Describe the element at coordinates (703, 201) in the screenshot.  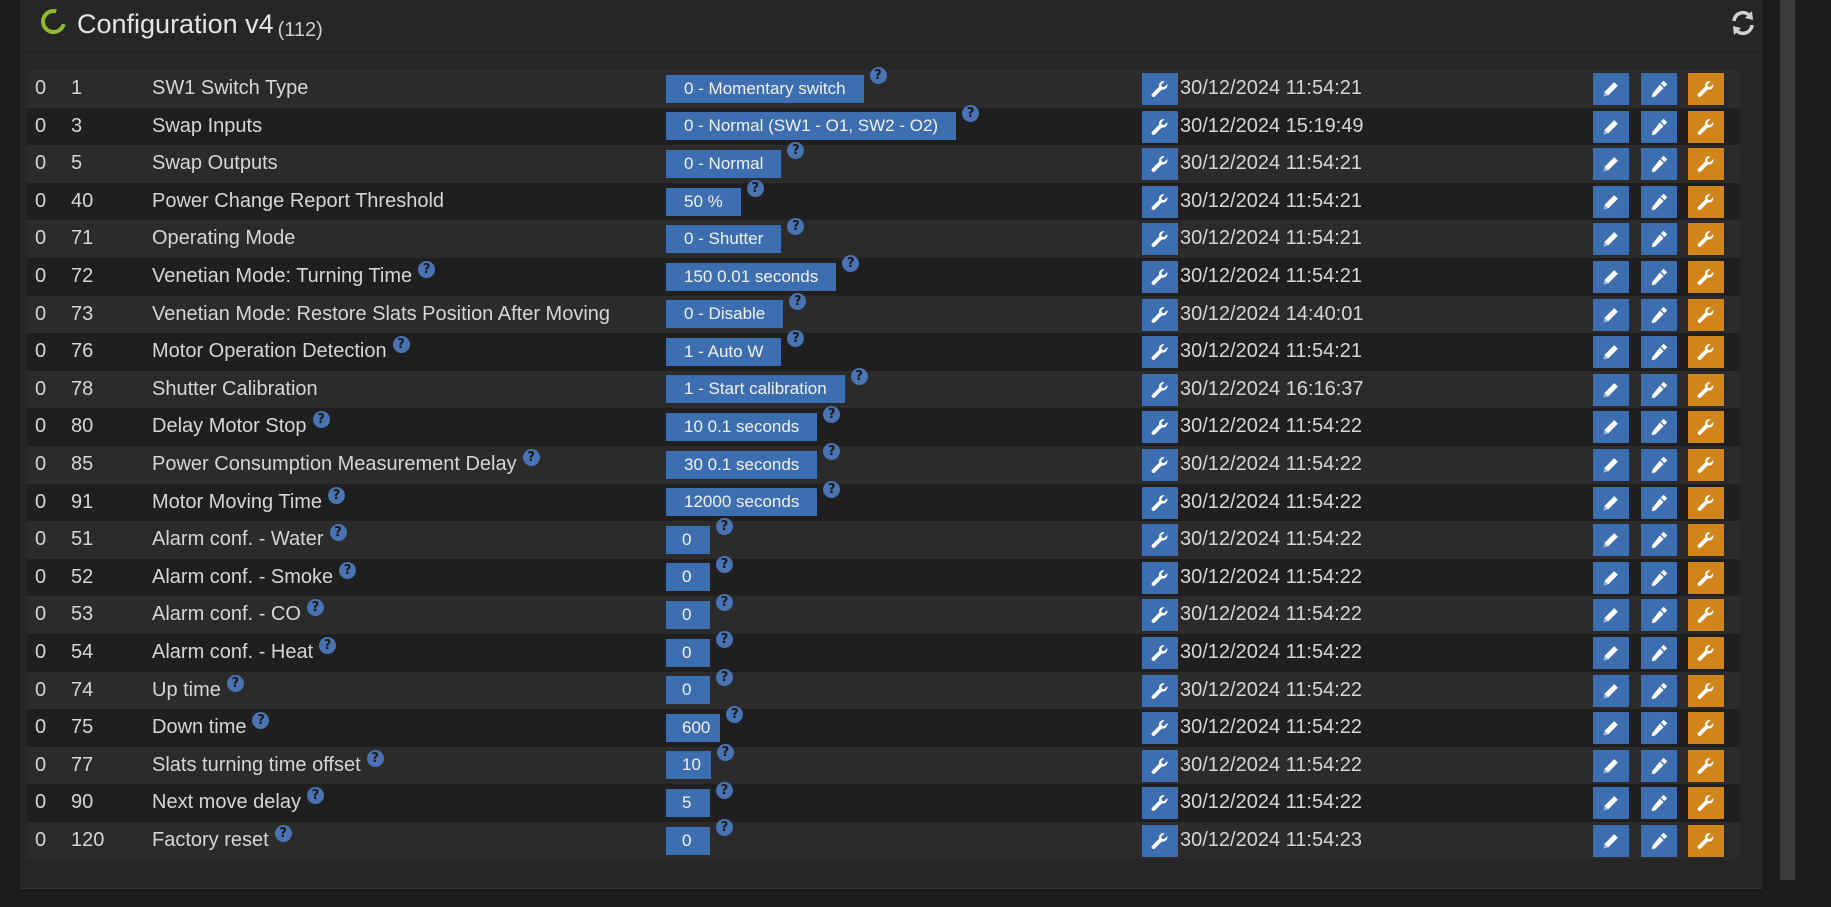
I see `parameter-value-button: 50 %` at that location.